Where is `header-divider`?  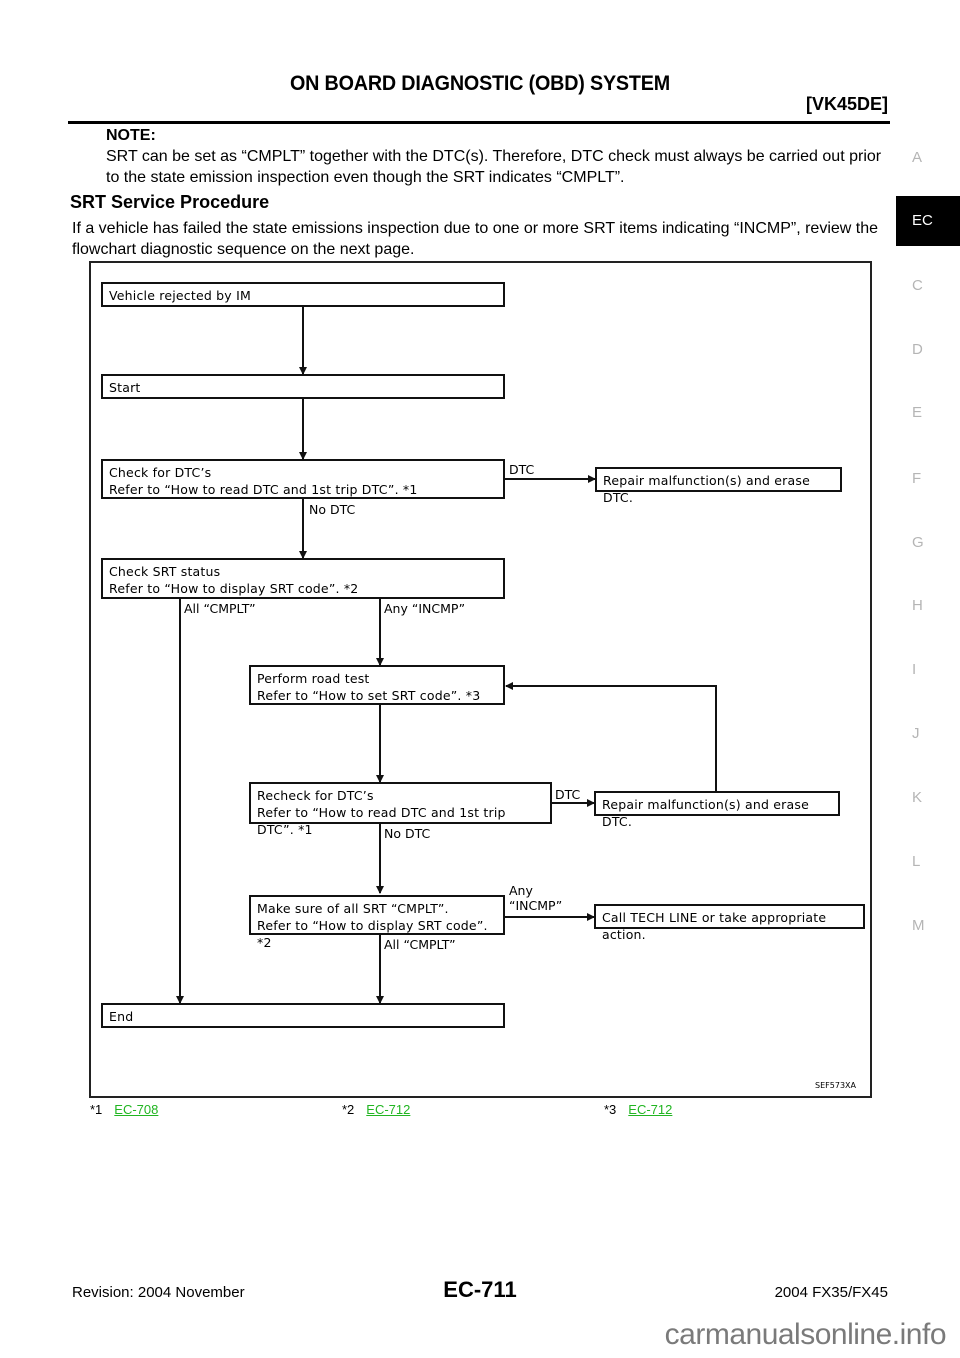 header-divider is located at coordinates (479, 122).